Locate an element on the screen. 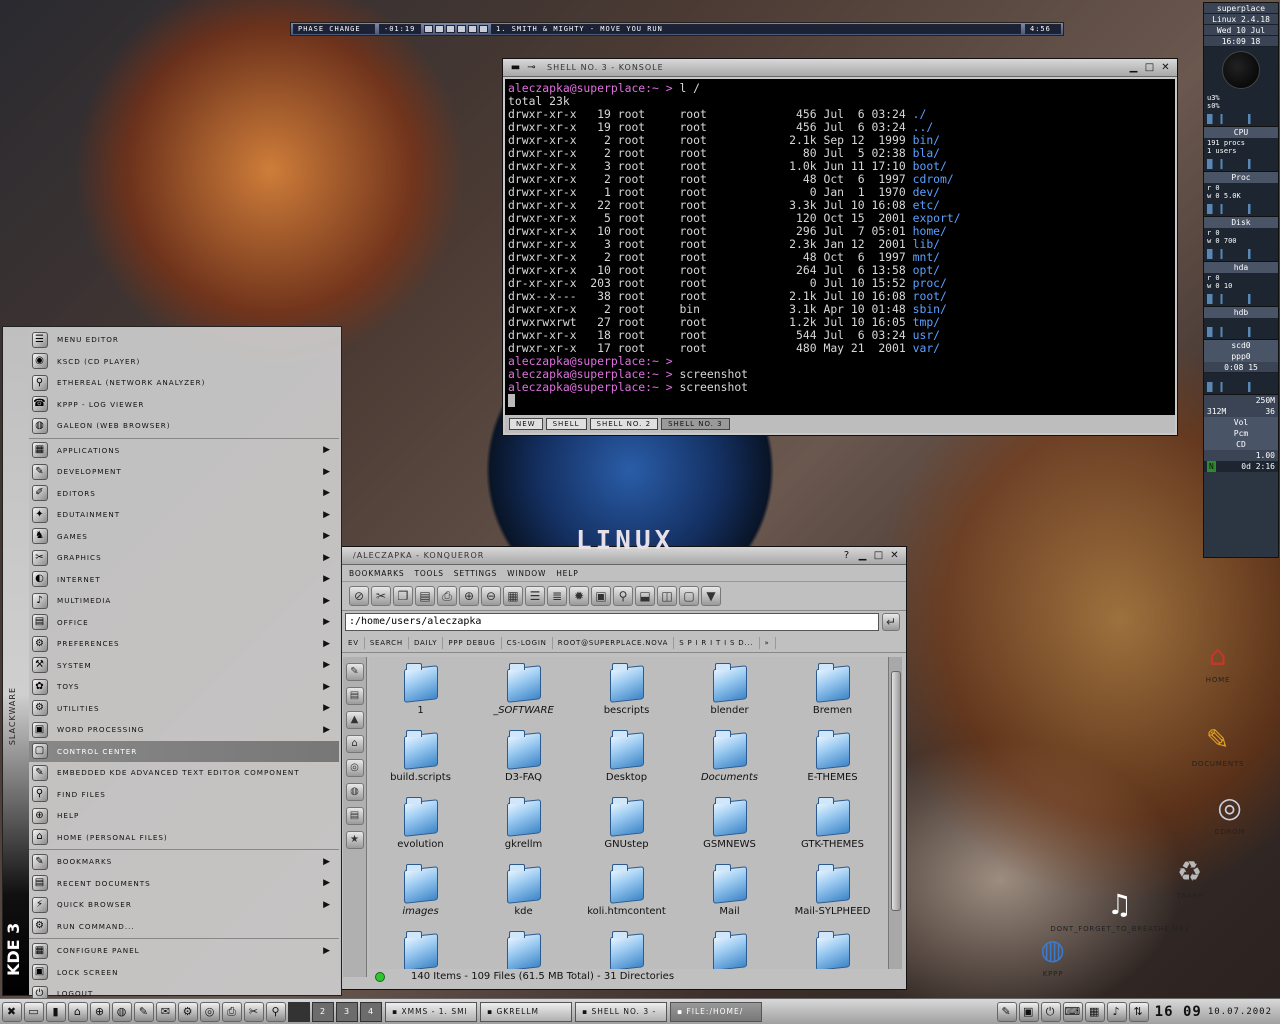 The image size is (1280, 1024). konsole-titlebar: ▬ ⊸ SHELL NO. 3 - KONSOLE ▁ □ ✕ is located at coordinates (840, 68).